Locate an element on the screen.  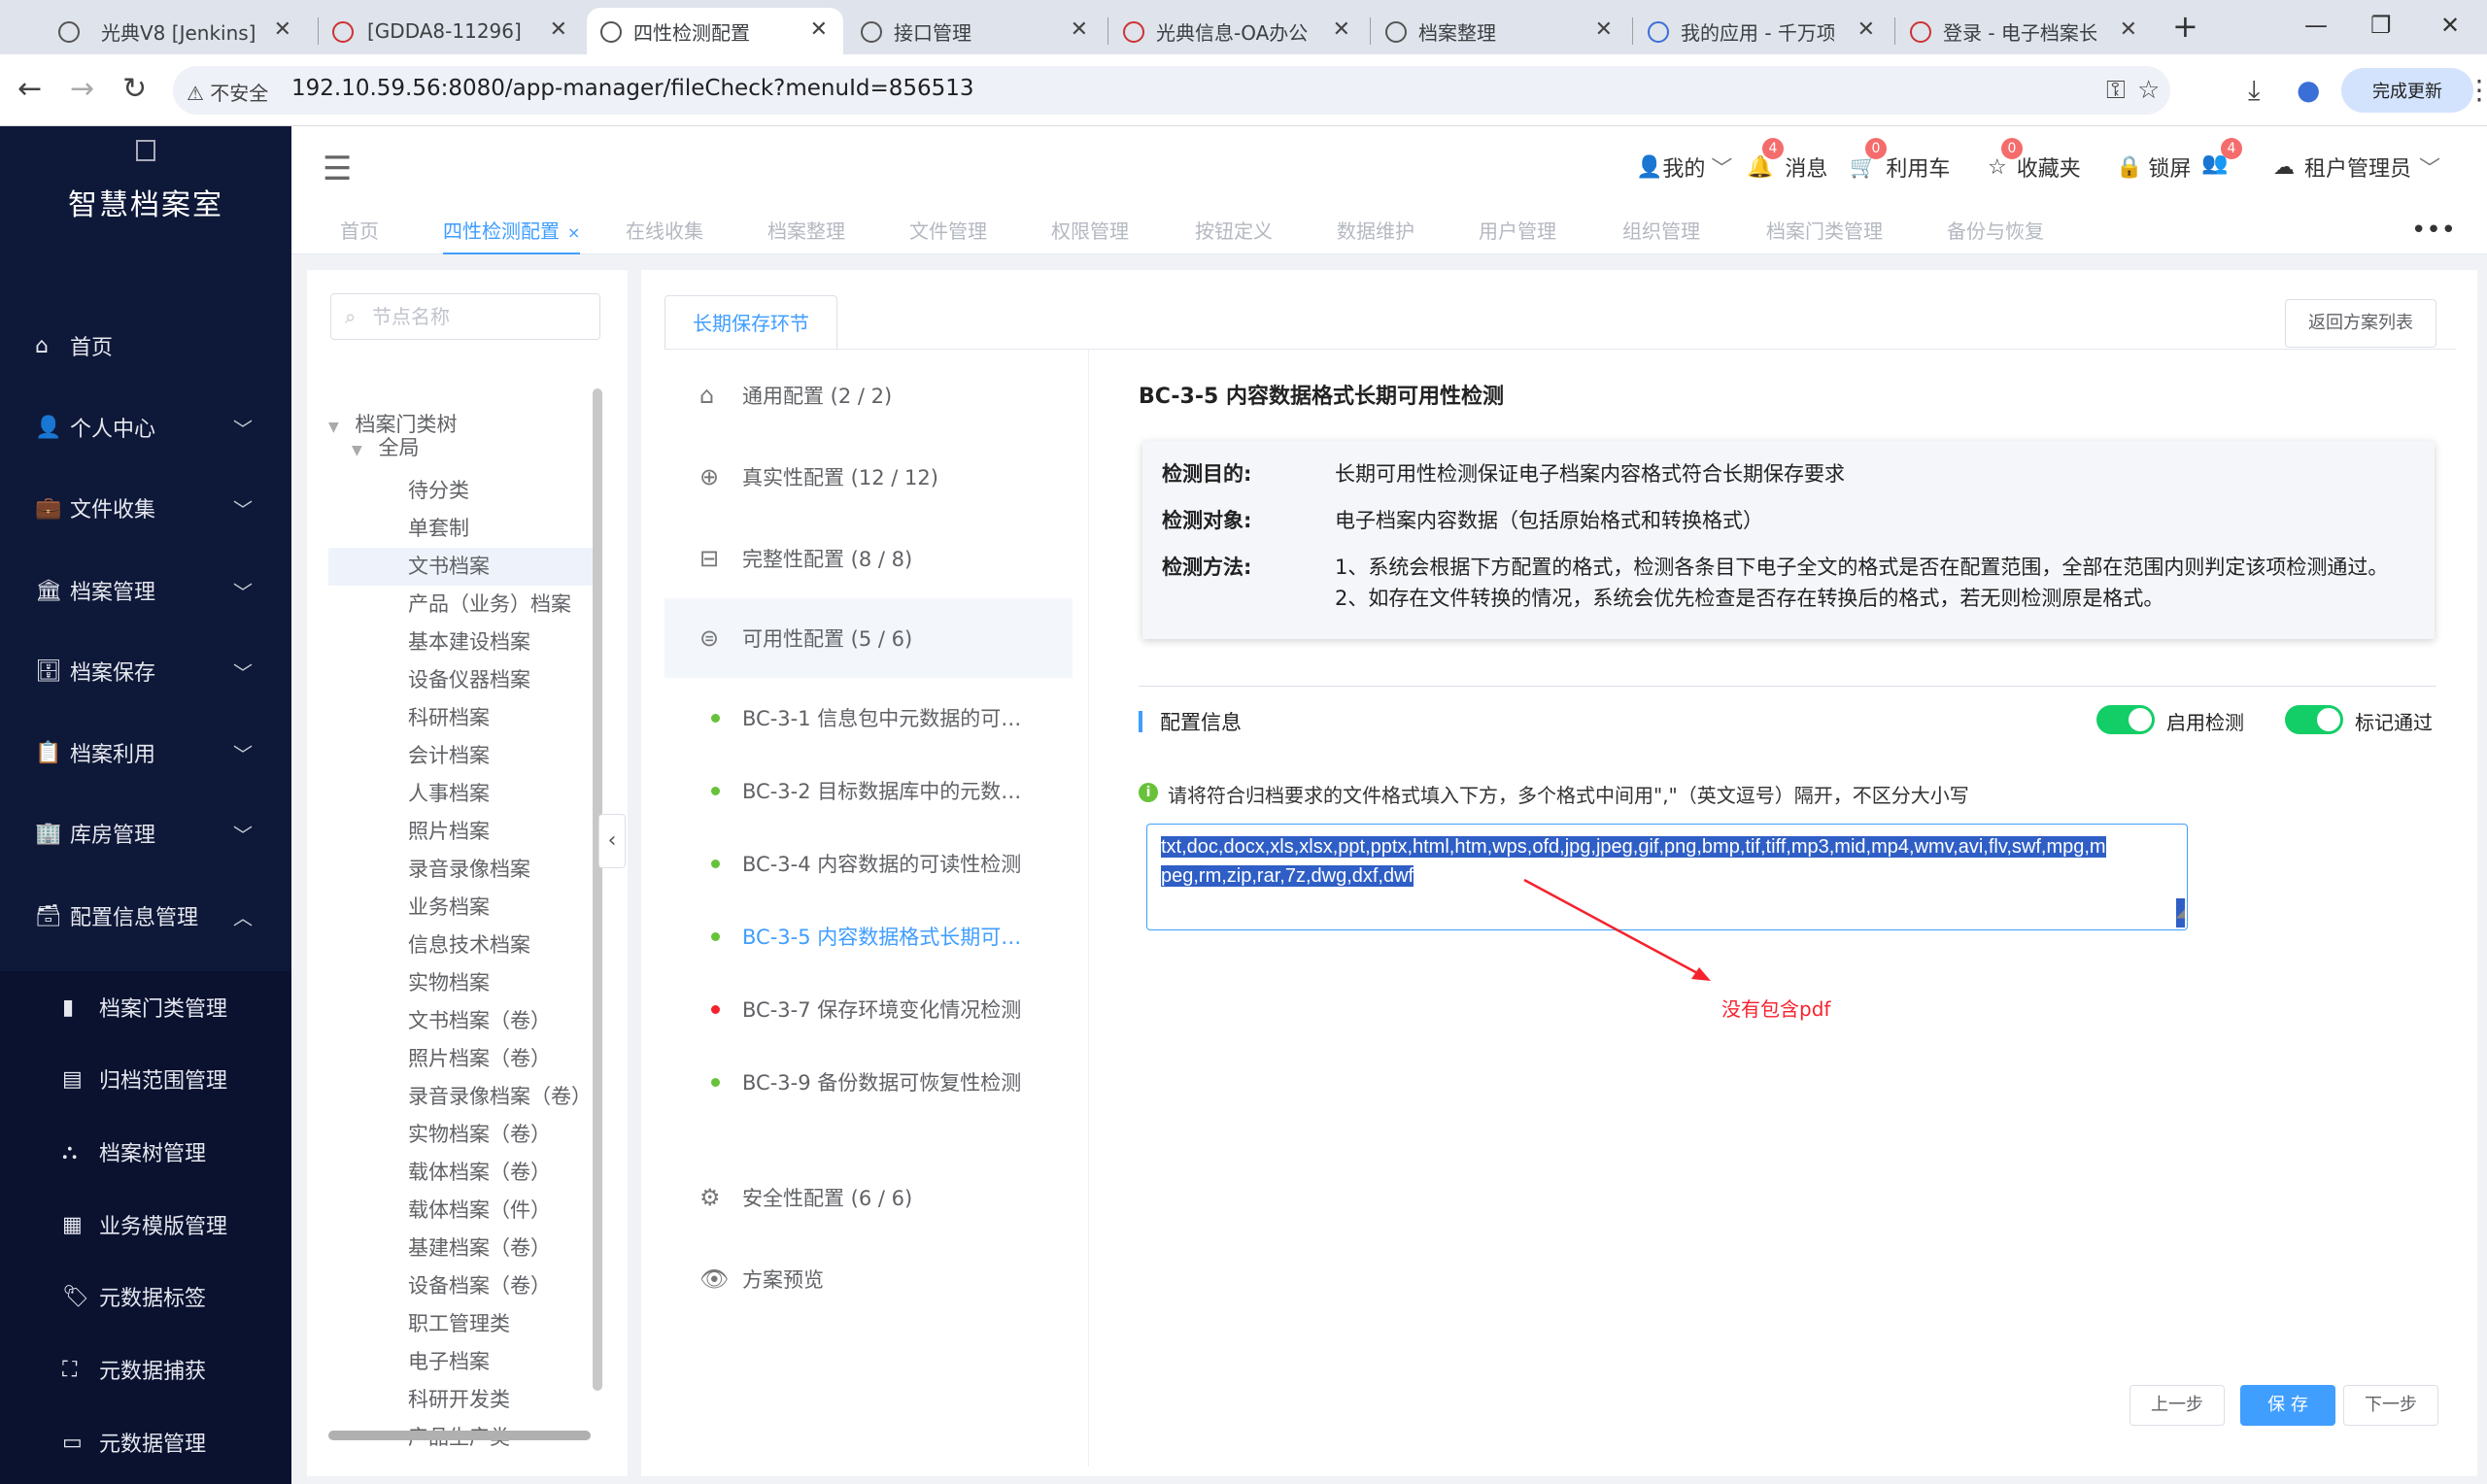
tree-node: 业务档案 is located at coordinates (465, 908).